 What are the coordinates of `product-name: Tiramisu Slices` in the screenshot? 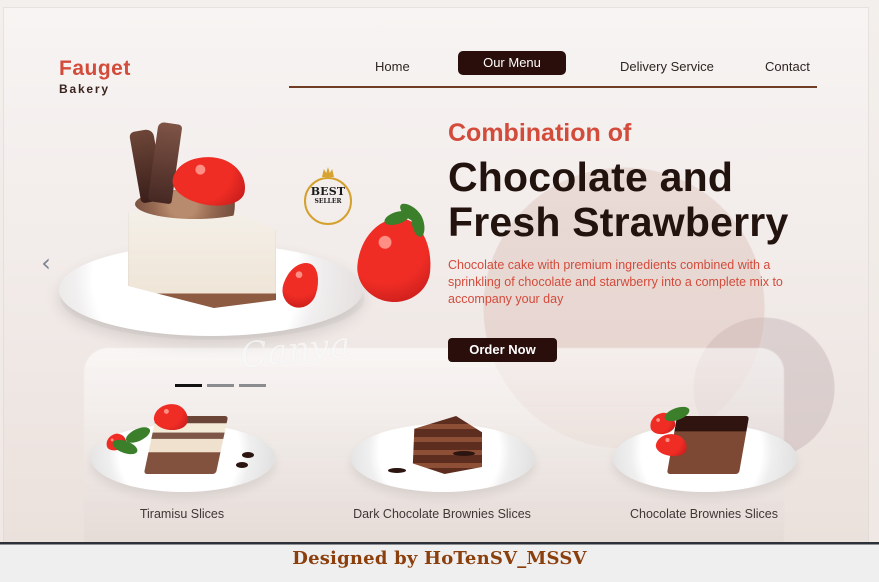 It's located at (182, 514).